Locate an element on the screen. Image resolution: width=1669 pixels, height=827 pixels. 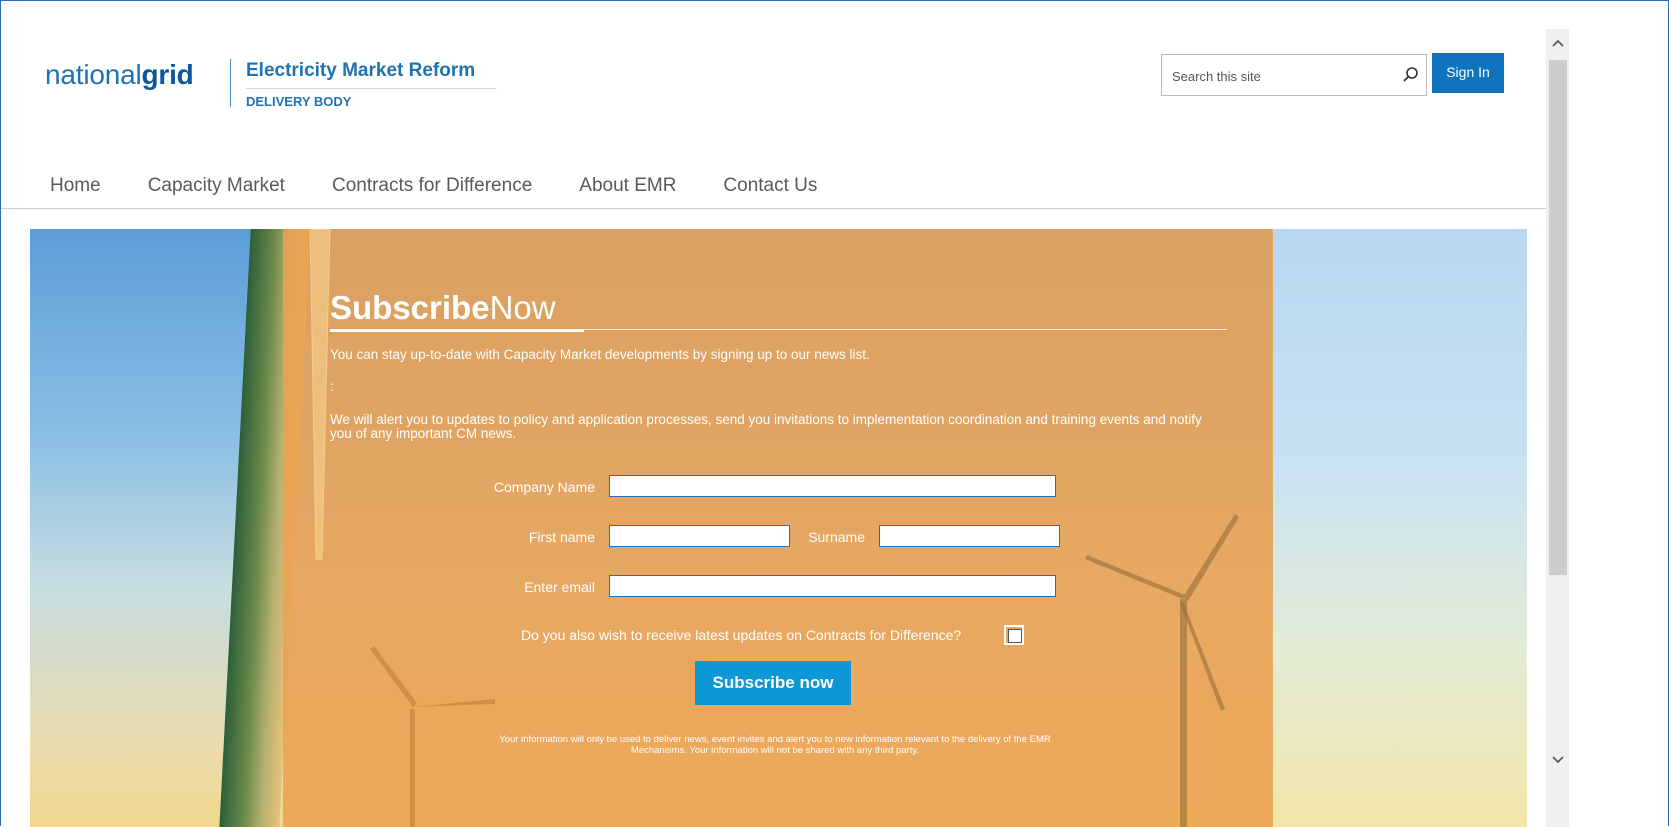
email-input is located at coordinates (832, 586).